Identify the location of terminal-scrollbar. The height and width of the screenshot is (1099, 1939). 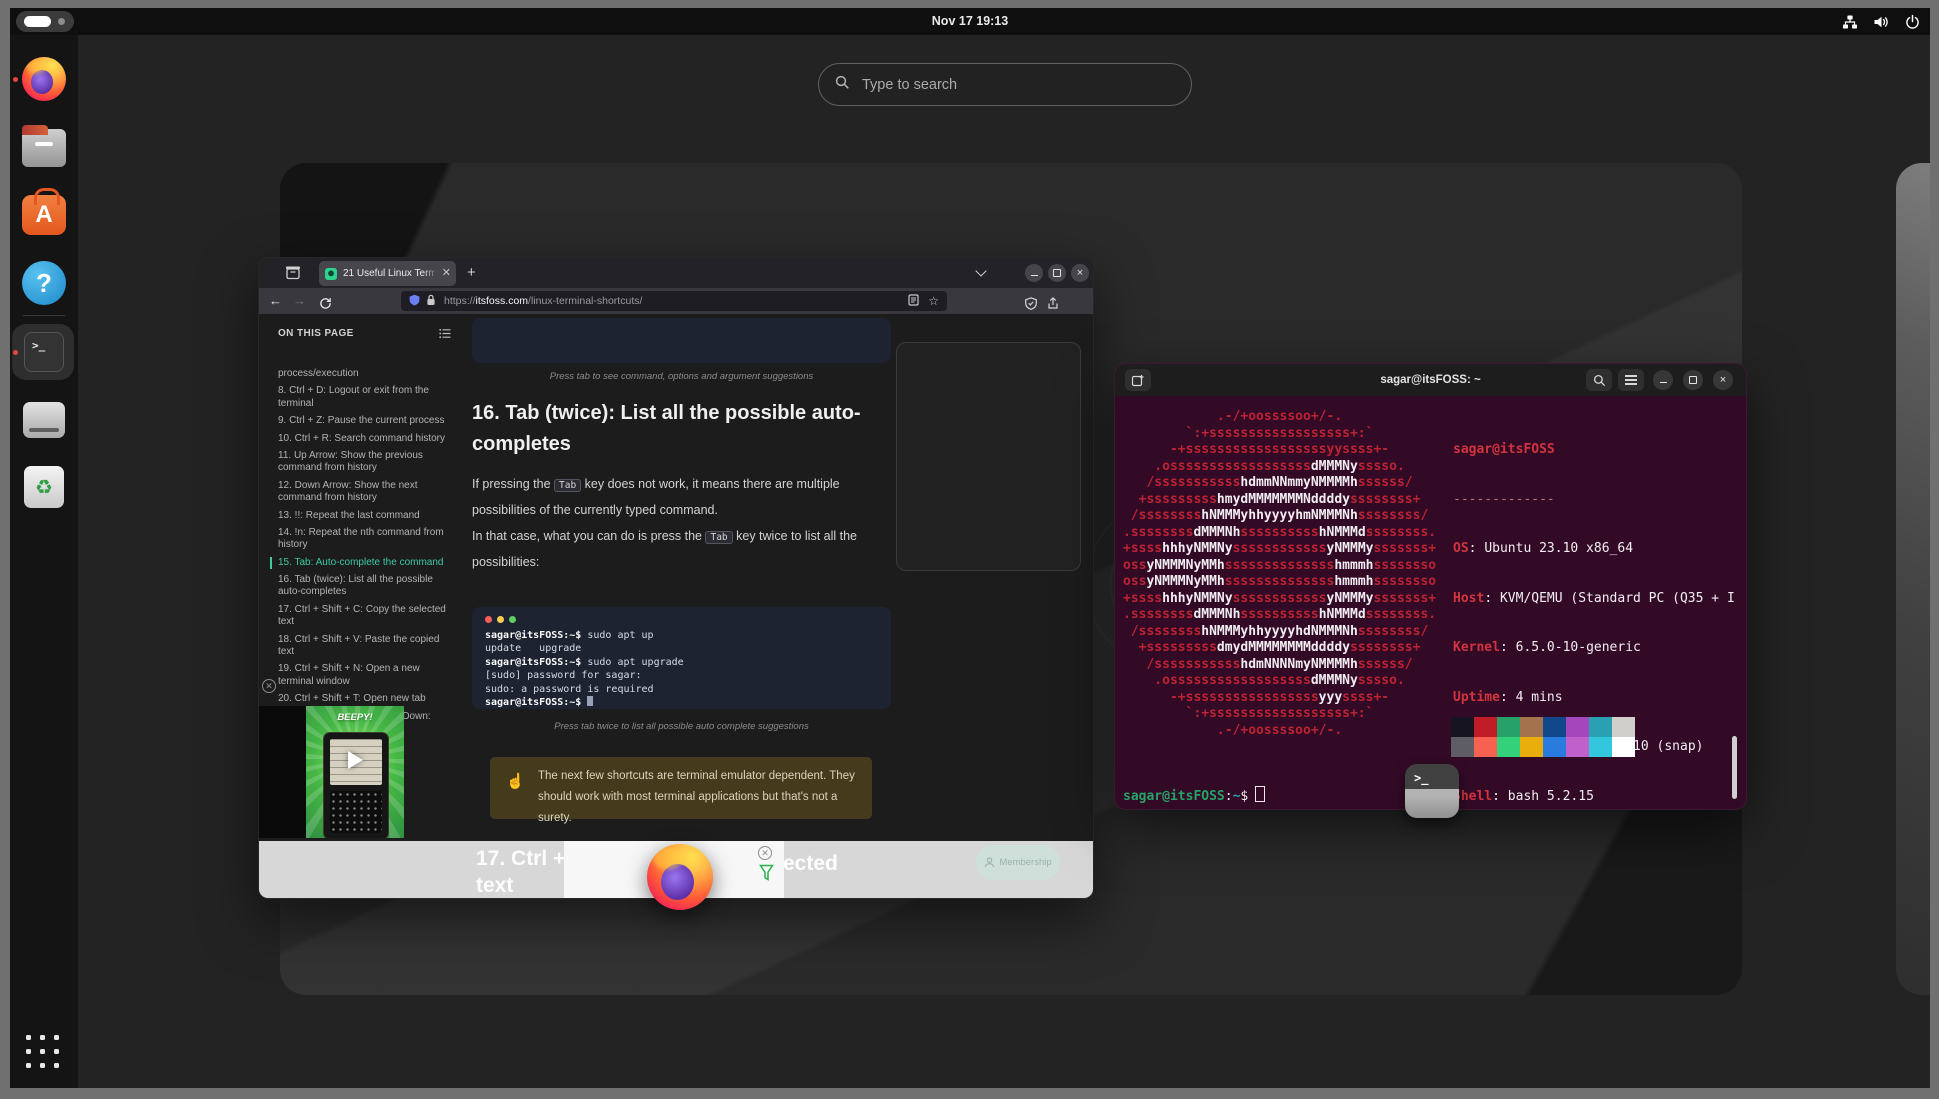
(1734, 767).